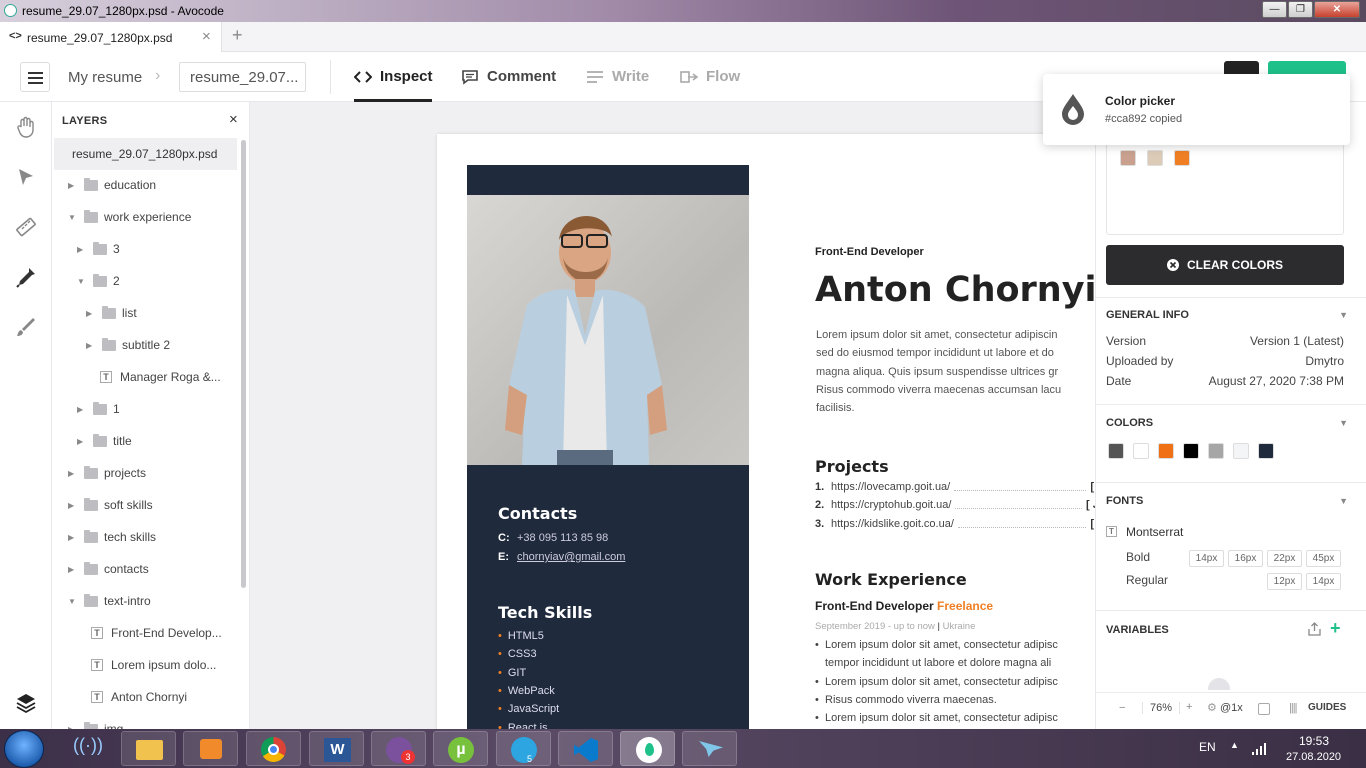  I want to click on layers-icon, so click(26, 703).